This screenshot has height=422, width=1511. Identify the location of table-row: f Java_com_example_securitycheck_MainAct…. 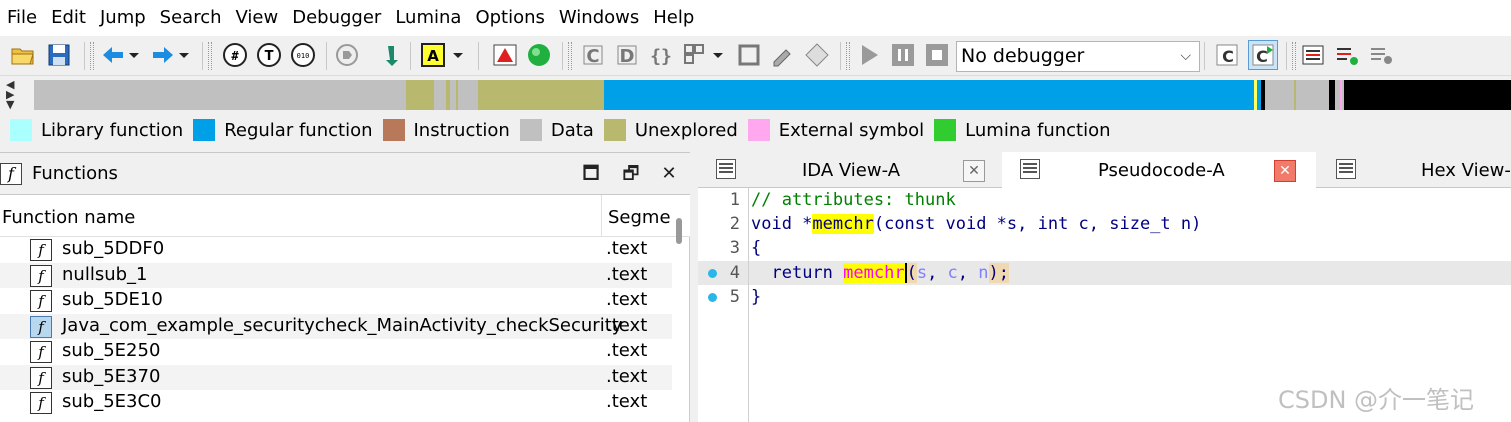
(336, 326).